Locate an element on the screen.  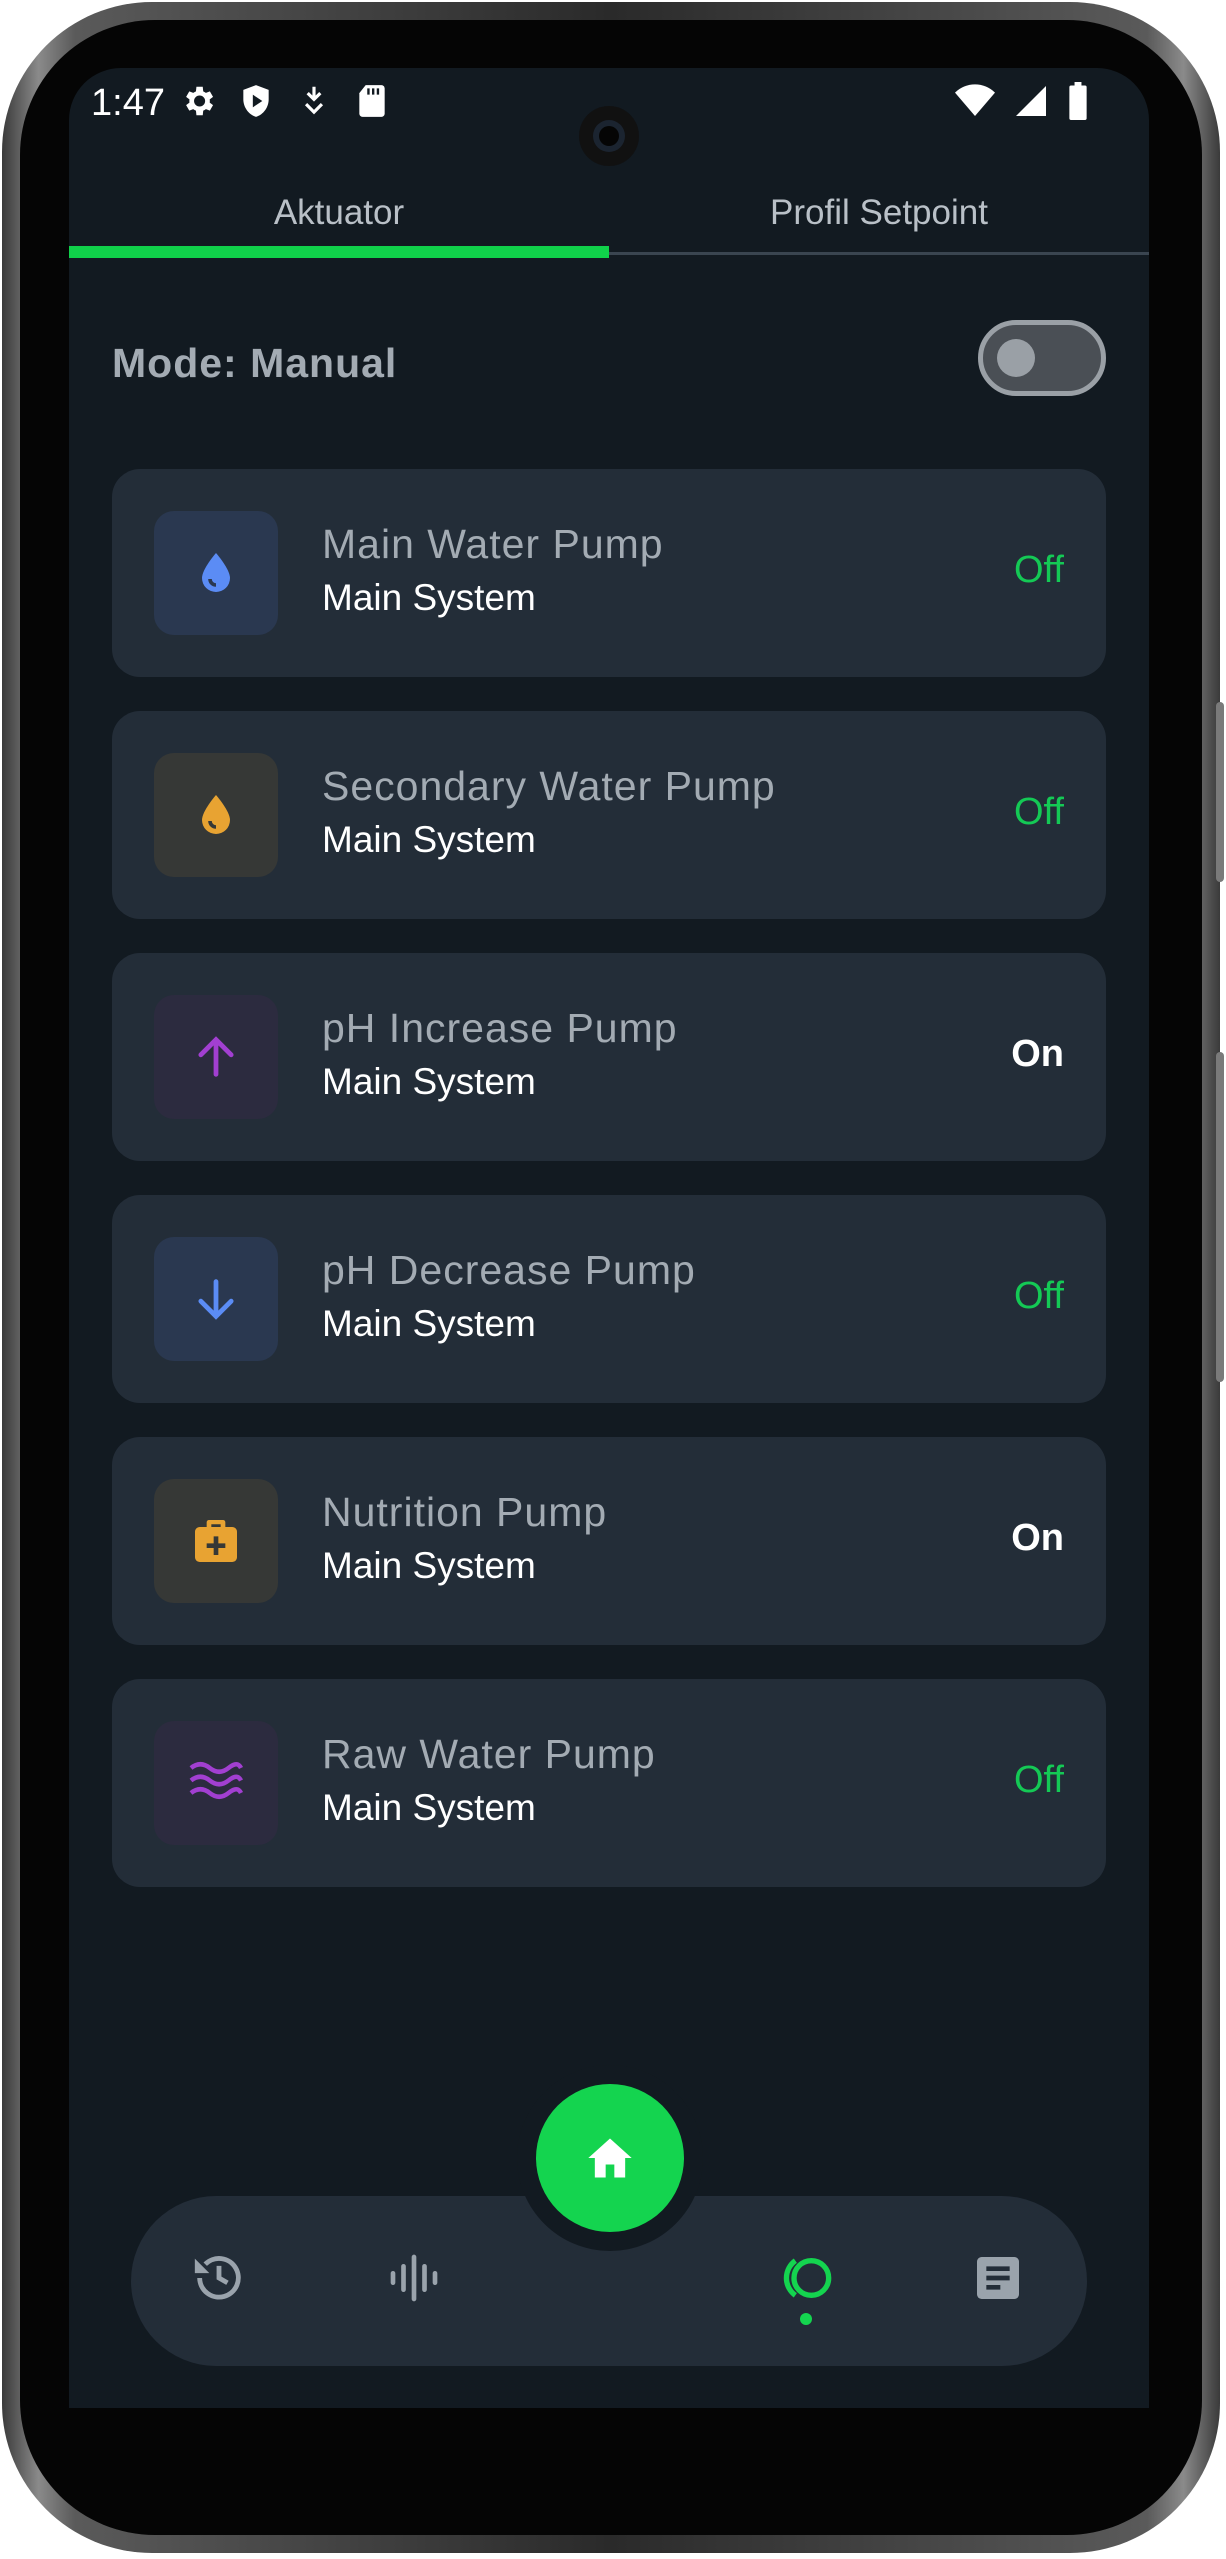
nav-actuator is located at coordinates (806, 2278).